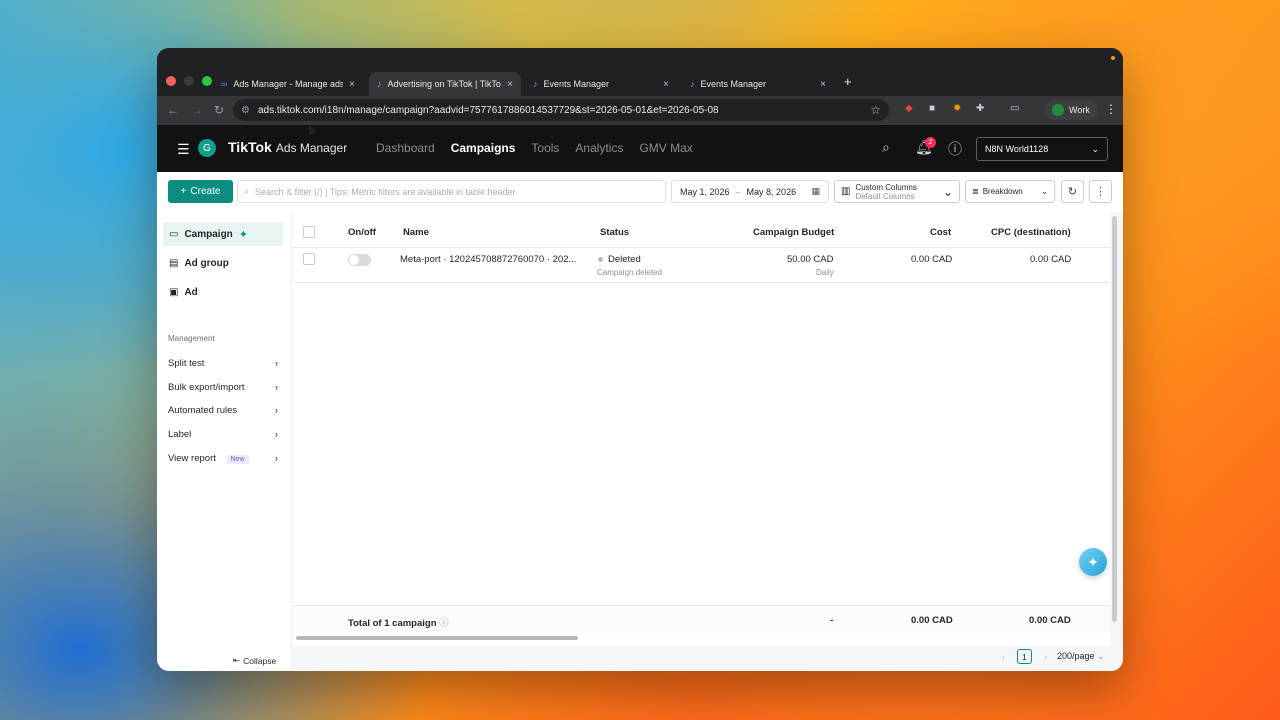  Describe the element at coordinates (932, 620) in the screenshot. I see `total-cost: 0.00 CAD` at that location.